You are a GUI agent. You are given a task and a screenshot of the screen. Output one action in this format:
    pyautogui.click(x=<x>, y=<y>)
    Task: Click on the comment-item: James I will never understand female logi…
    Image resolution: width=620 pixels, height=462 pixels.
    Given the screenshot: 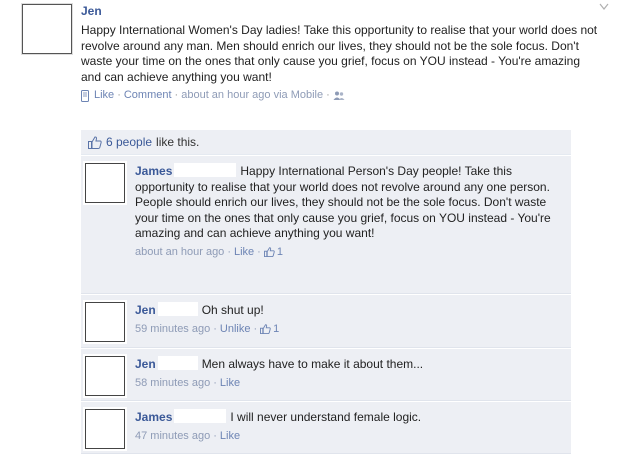 What is the action you would take?
    pyautogui.click(x=326, y=427)
    